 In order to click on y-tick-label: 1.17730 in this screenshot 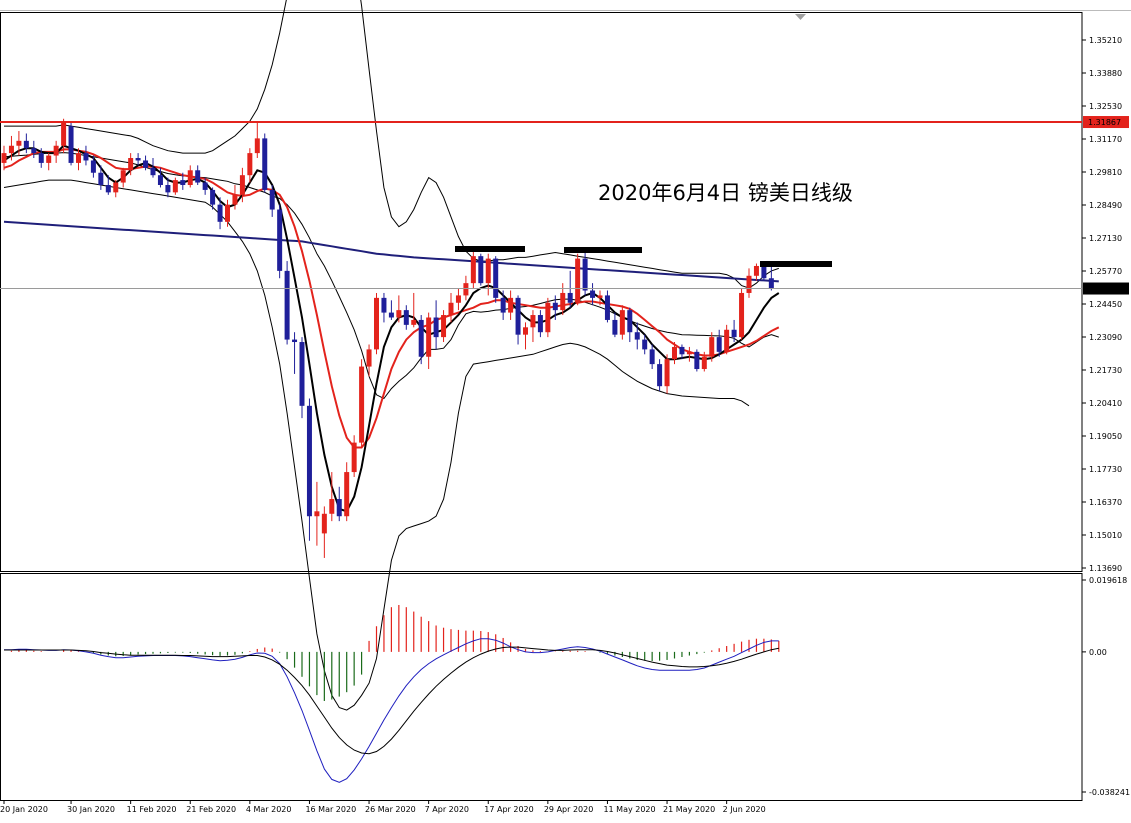, I will do `click(1105, 469)`.